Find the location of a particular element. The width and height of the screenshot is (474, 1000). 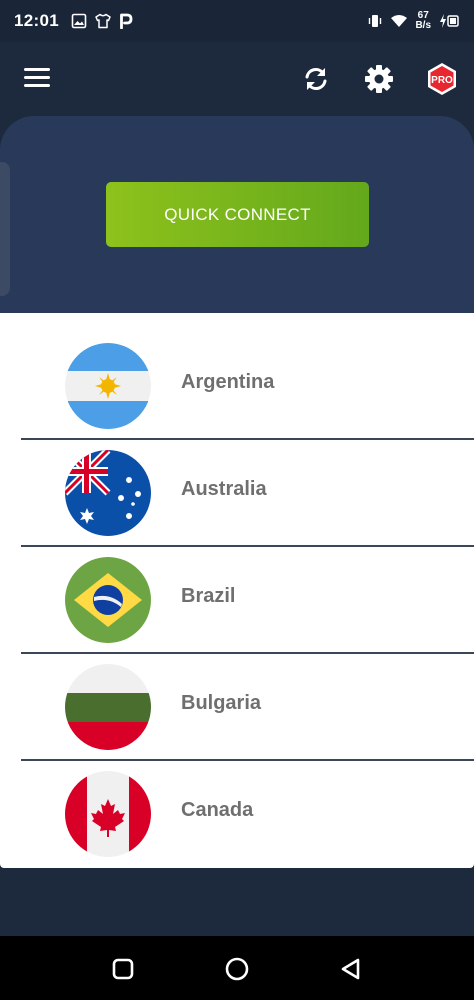

country-name: Brazil is located at coordinates (208, 596).